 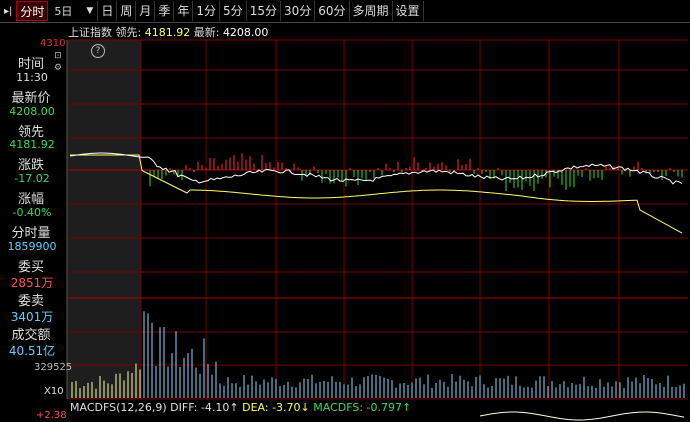 What do you see at coordinates (30, 165) in the screenshot?
I see `change-label: 涨跌` at bounding box center [30, 165].